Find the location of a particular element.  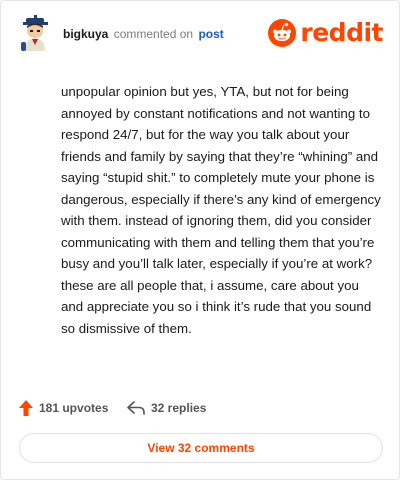

comment-footer: 181 upvotes 32 replies is located at coordinates (199, 408).